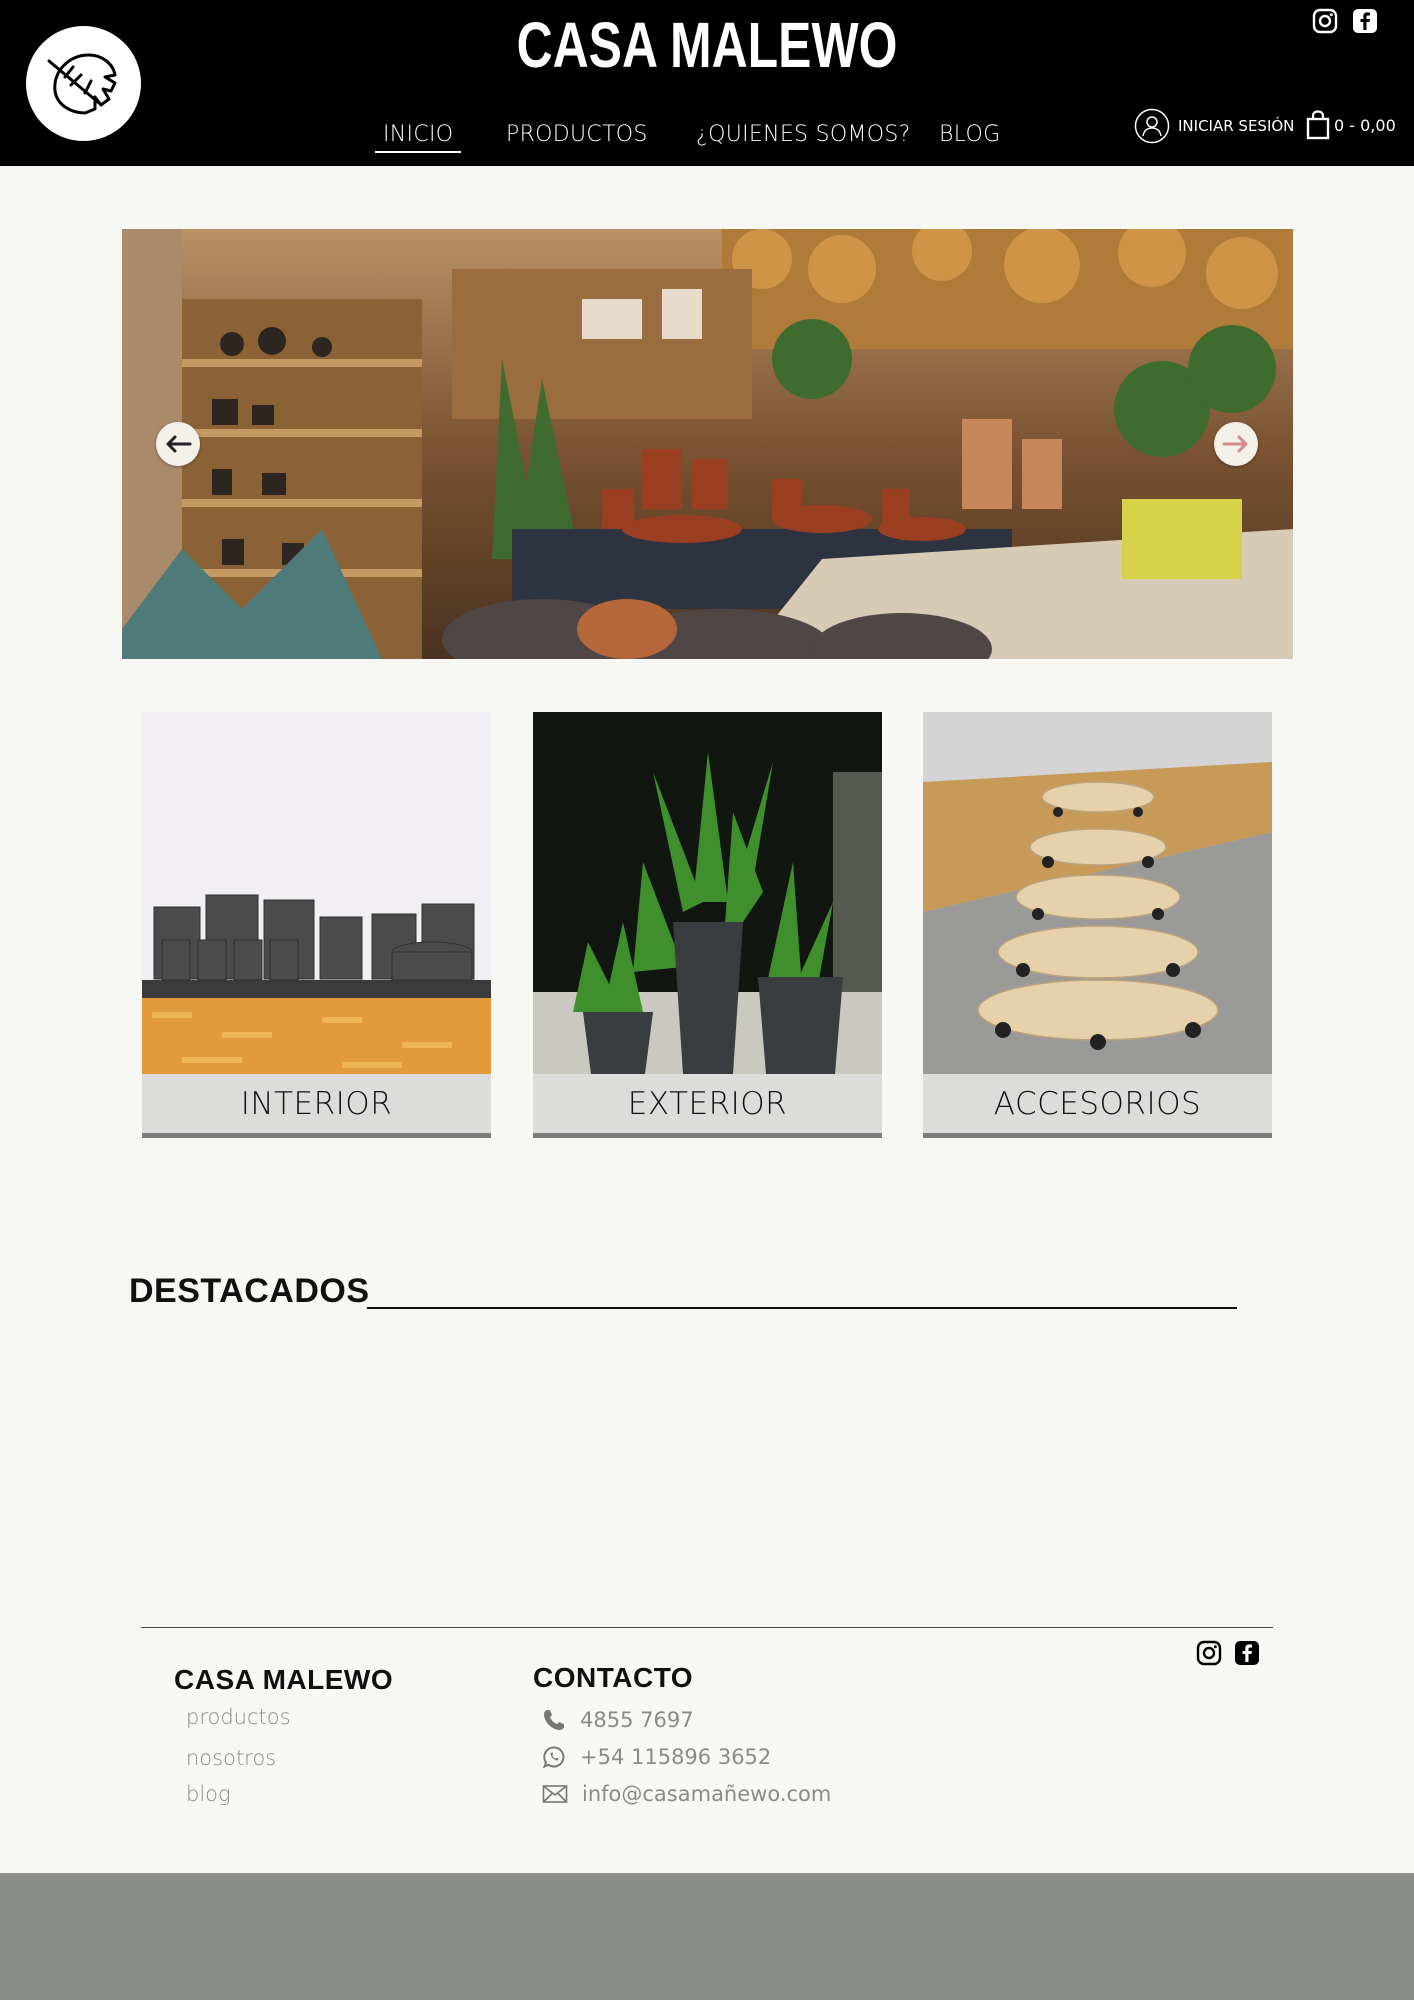 The image size is (1414, 2000). I want to click on monstera-leaf-icon, so click(81, 83).